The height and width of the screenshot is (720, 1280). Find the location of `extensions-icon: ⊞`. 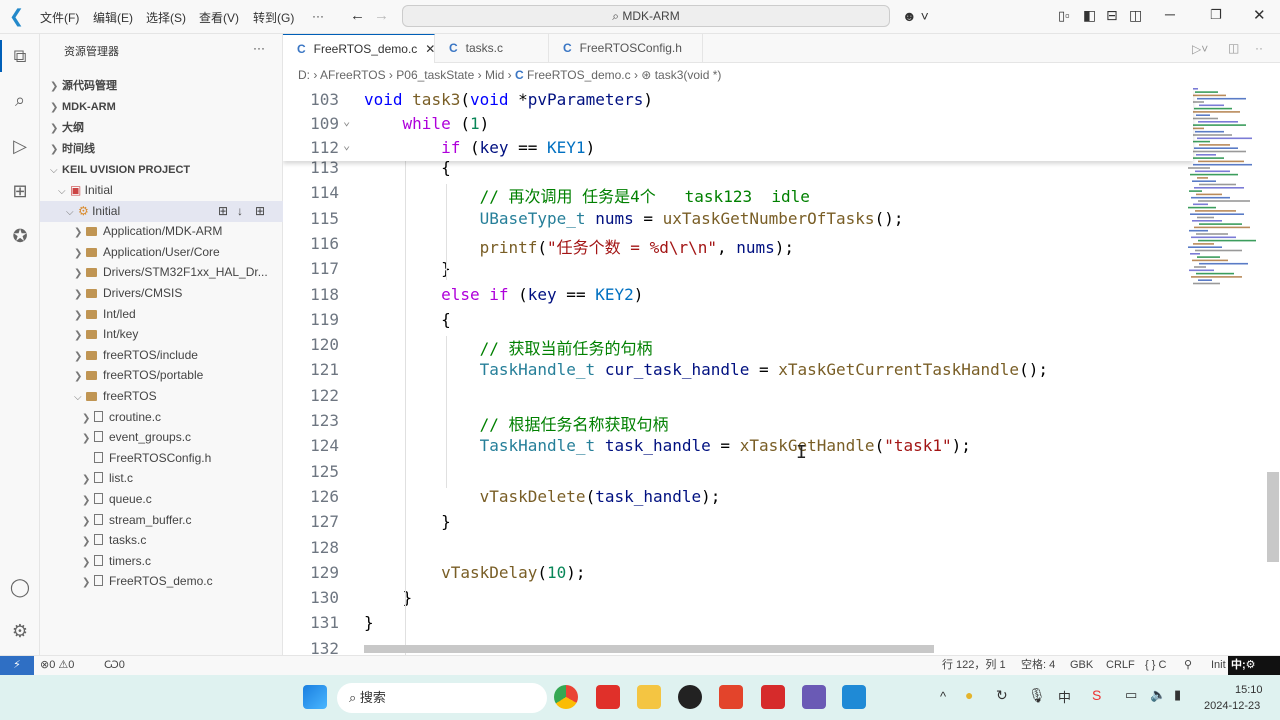

extensions-icon: ⊞ is located at coordinates (20, 191).